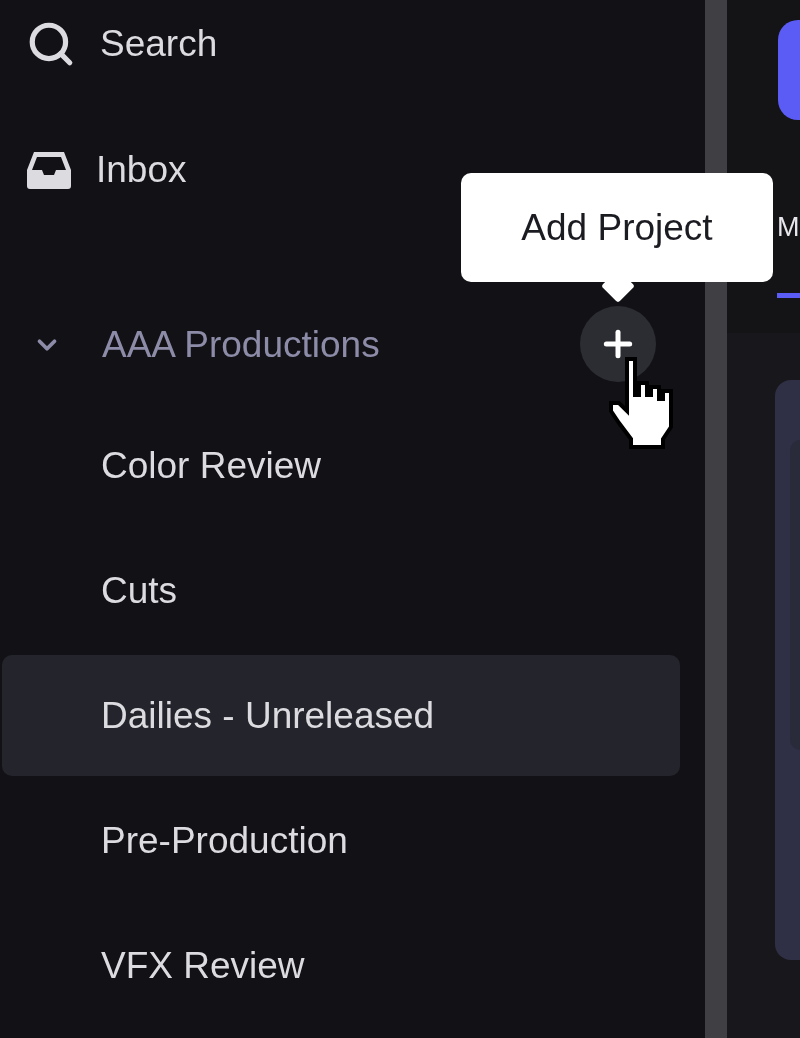 This screenshot has width=800, height=1038. Describe the element at coordinates (49, 170) in the screenshot. I see `inbox-icon` at that location.